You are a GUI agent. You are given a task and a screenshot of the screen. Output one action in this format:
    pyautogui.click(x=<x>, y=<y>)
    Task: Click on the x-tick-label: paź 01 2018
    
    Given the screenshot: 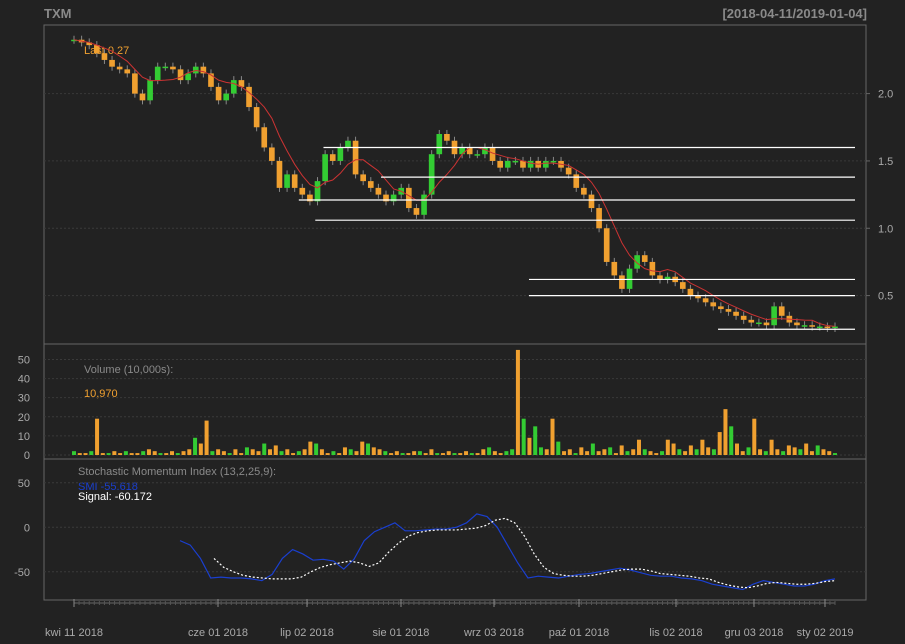 What is the action you would take?
    pyautogui.click(x=579, y=633)
    